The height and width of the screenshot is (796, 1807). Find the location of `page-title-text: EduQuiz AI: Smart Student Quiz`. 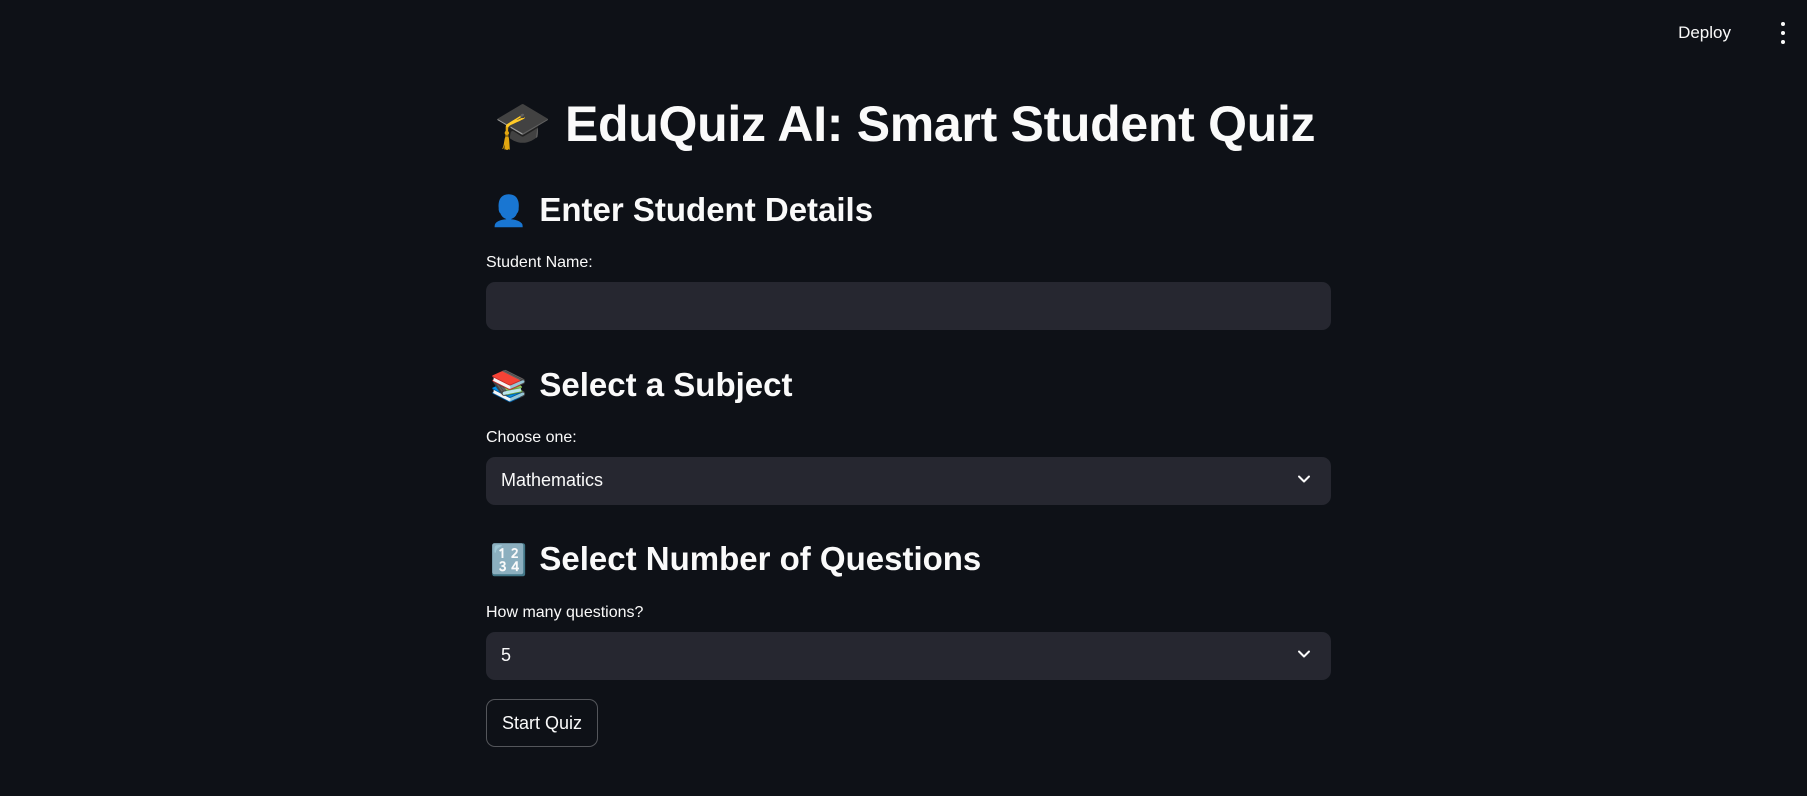

page-title-text: EduQuiz AI: Smart Student Quiz is located at coordinates (940, 124).